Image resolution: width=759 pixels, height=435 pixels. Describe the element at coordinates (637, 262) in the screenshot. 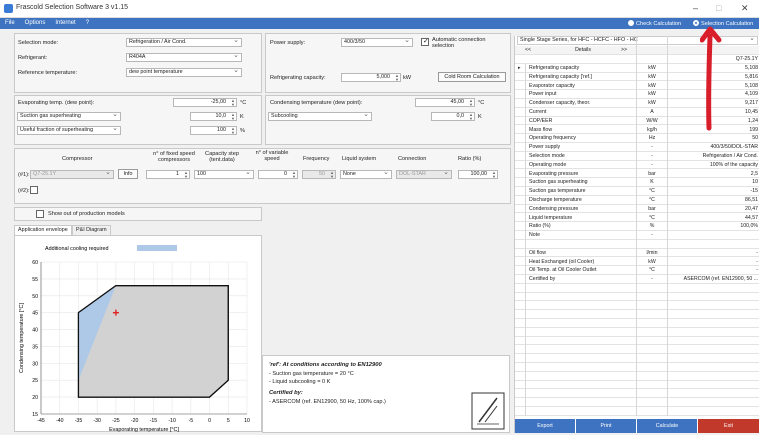

I see `result-row: Heat Exchanged (oil Cooler) kW -` at that location.